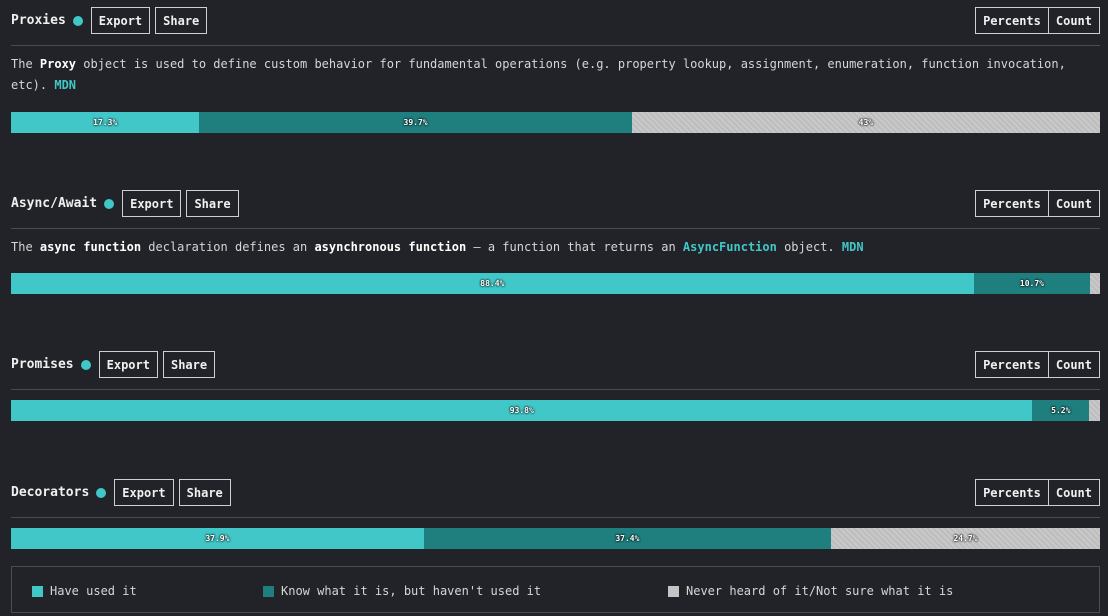 This screenshot has height=616, width=1108. I want to click on data-label: 17.3%, so click(105, 122).